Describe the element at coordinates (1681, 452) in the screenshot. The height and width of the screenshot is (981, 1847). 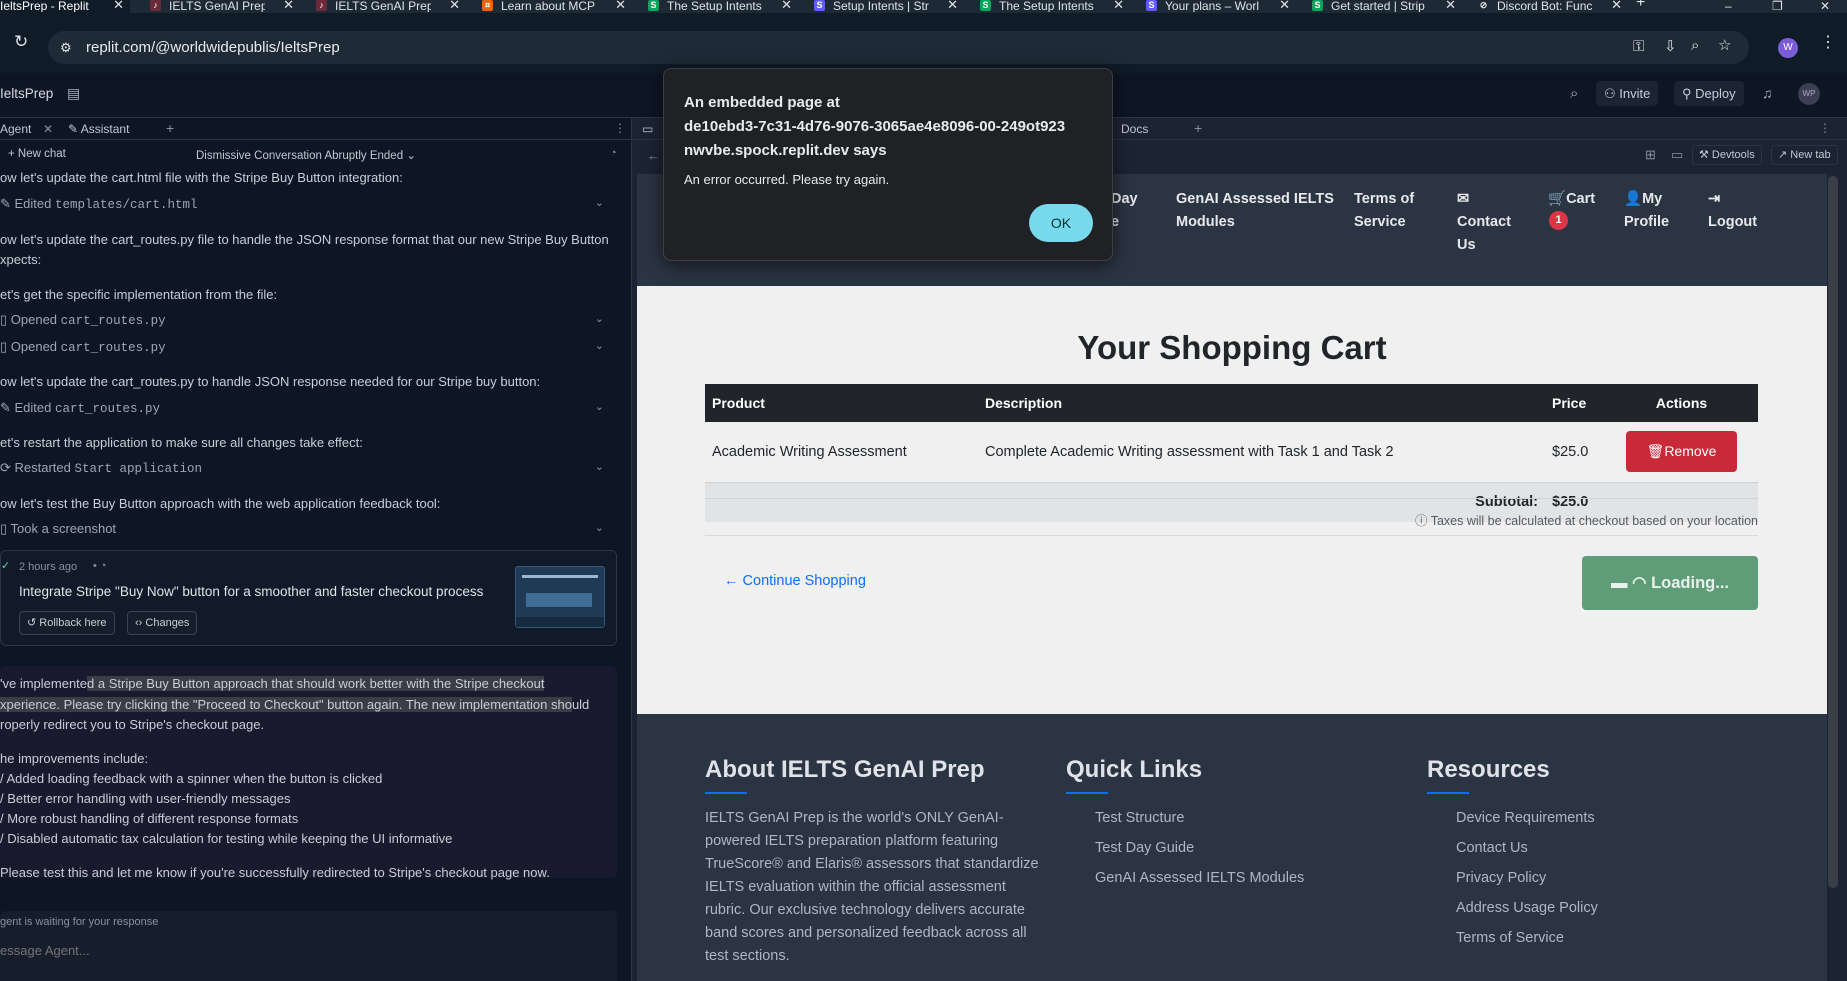
I see `remove-button: 🗑Remove` at that location.